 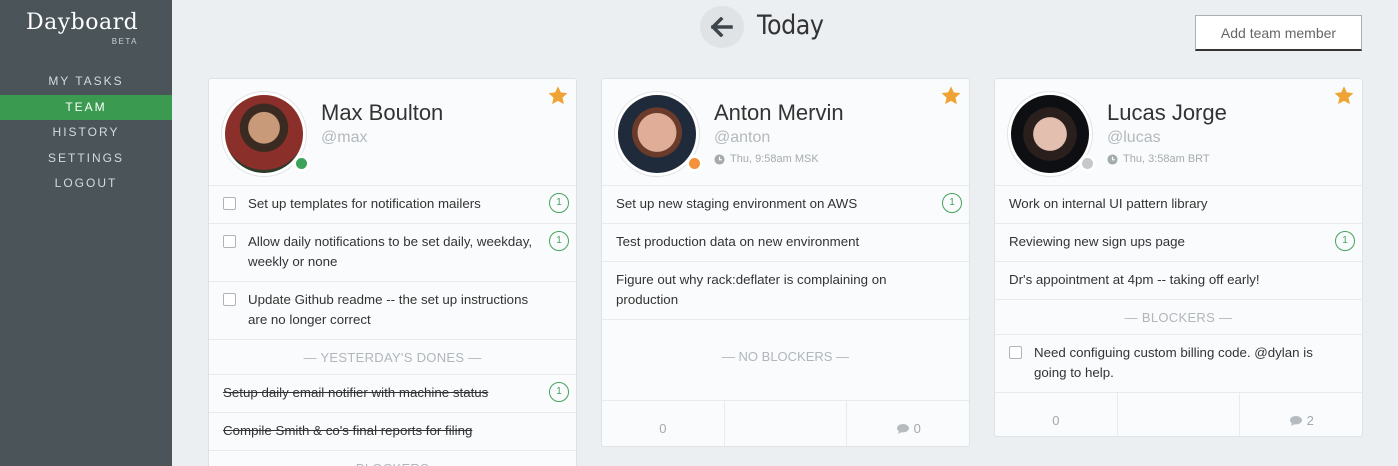 What do you see at coordinates (1134, 138) in the screenshot?
I see `member-handle: @lucas` at bounding box center [1134, 138].